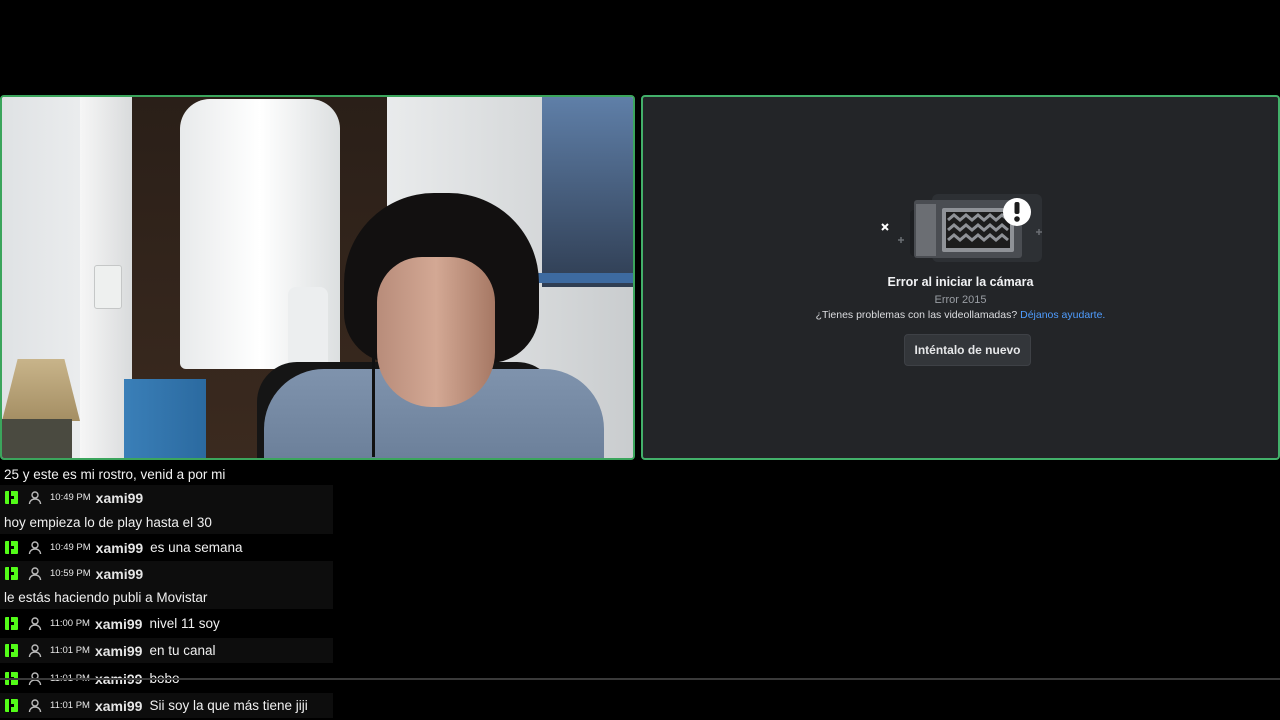 The height and width of the screenshot is (720, 1280). What do you see at coordinates (166, 597) in the screenshot?
I see `chat-message-text: le estás haciendo publi a Movistar` at bounding box center [166, 597].